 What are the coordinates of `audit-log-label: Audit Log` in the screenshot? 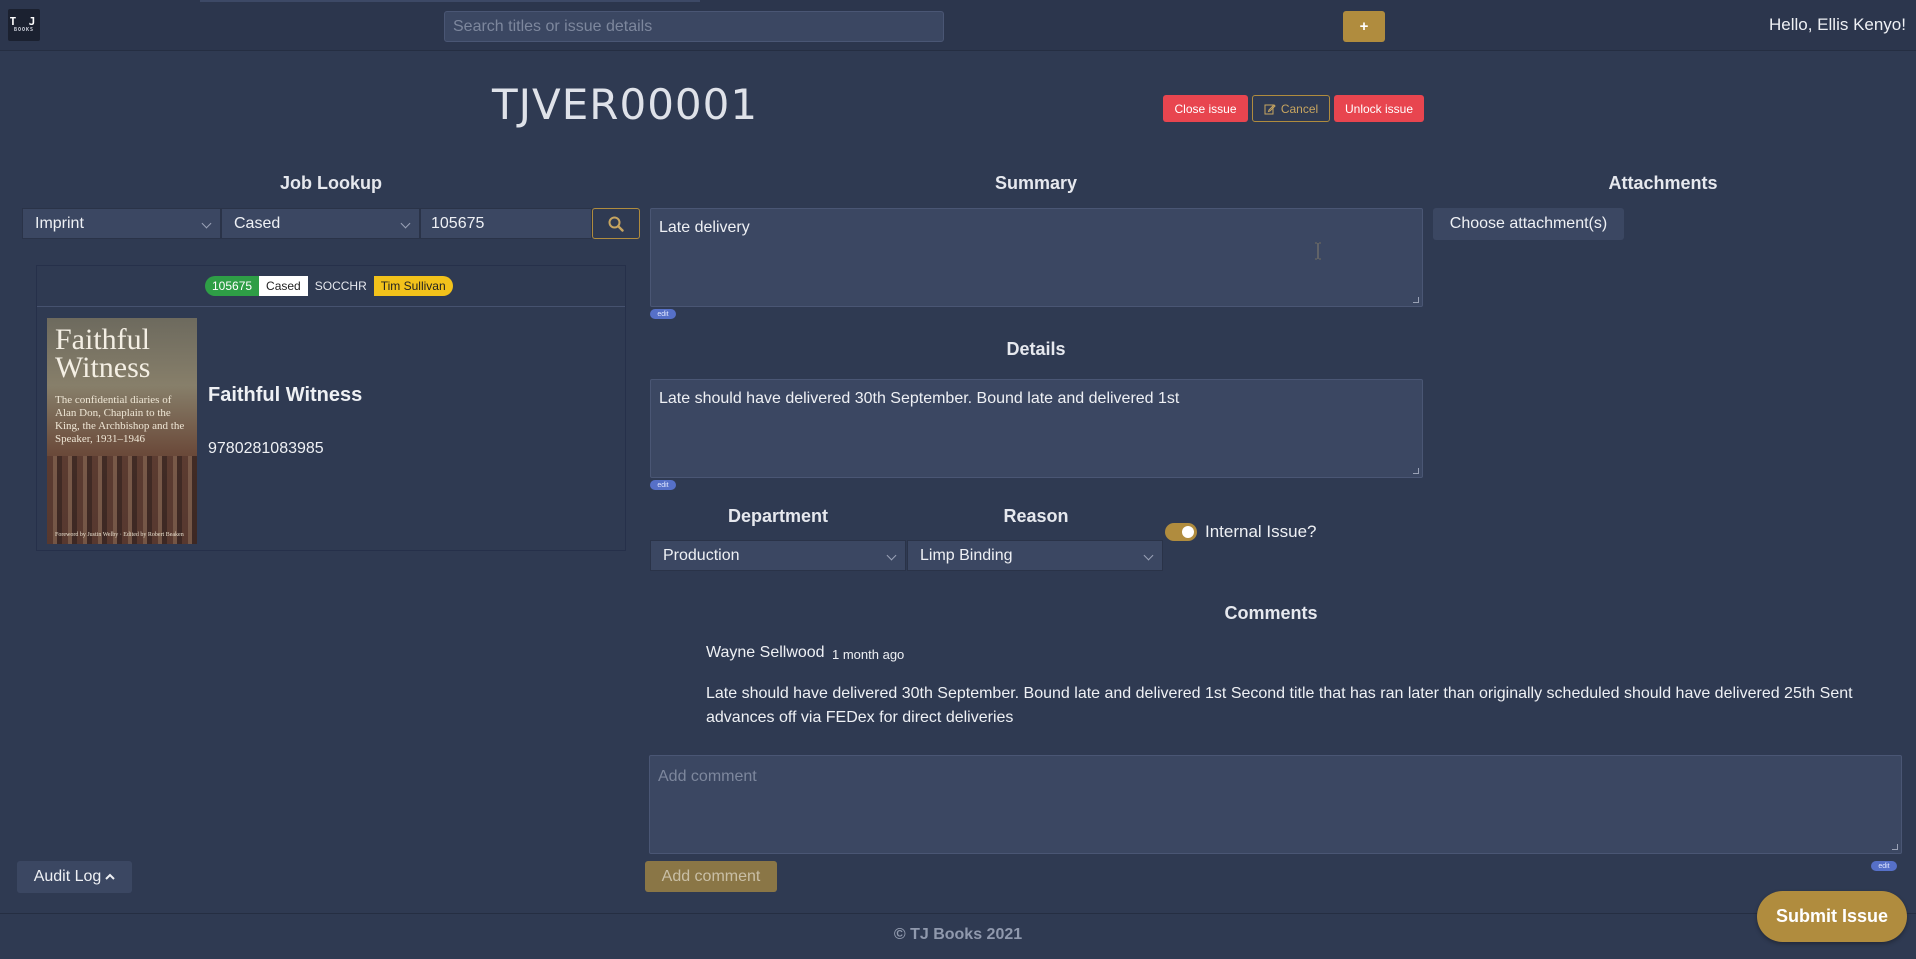 It's located at (67, 876).